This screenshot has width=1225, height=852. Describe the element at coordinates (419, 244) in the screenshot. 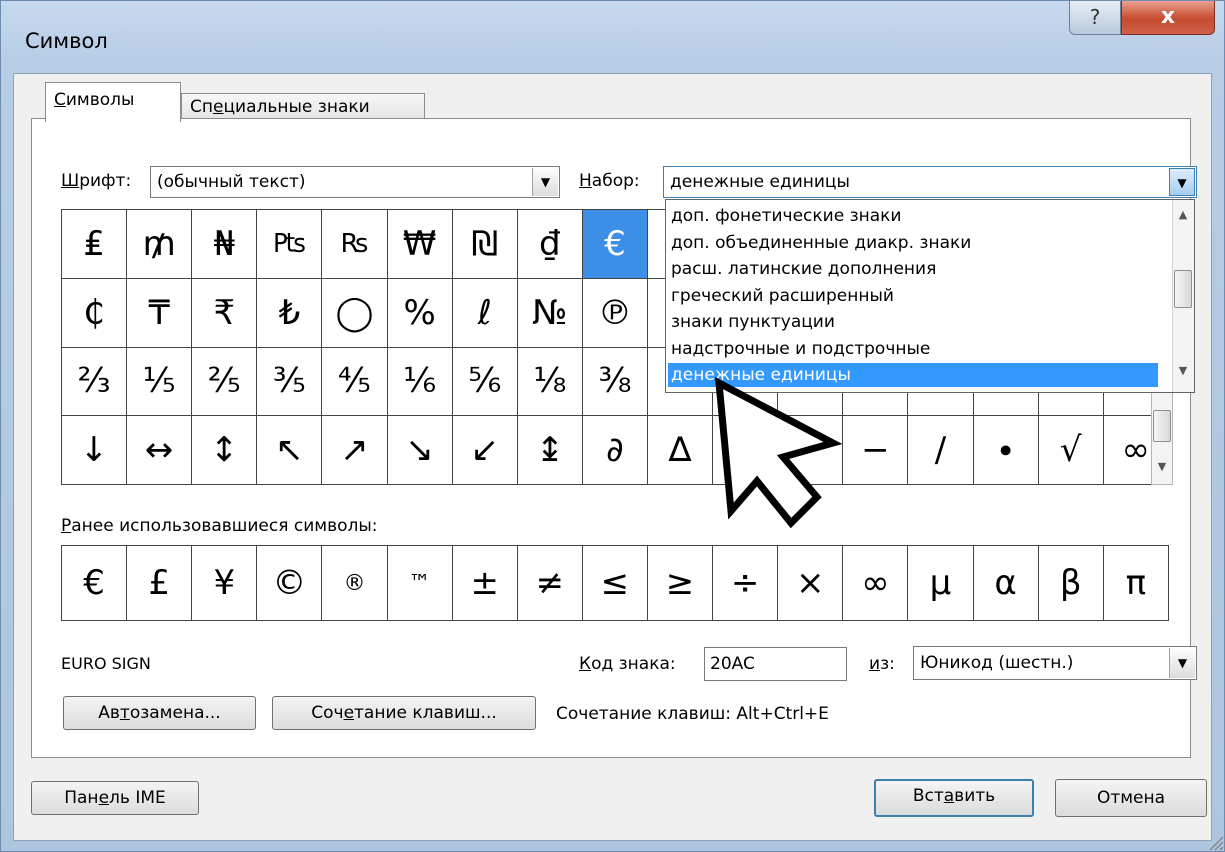

I see `symbol-cell: ₩` at that location.